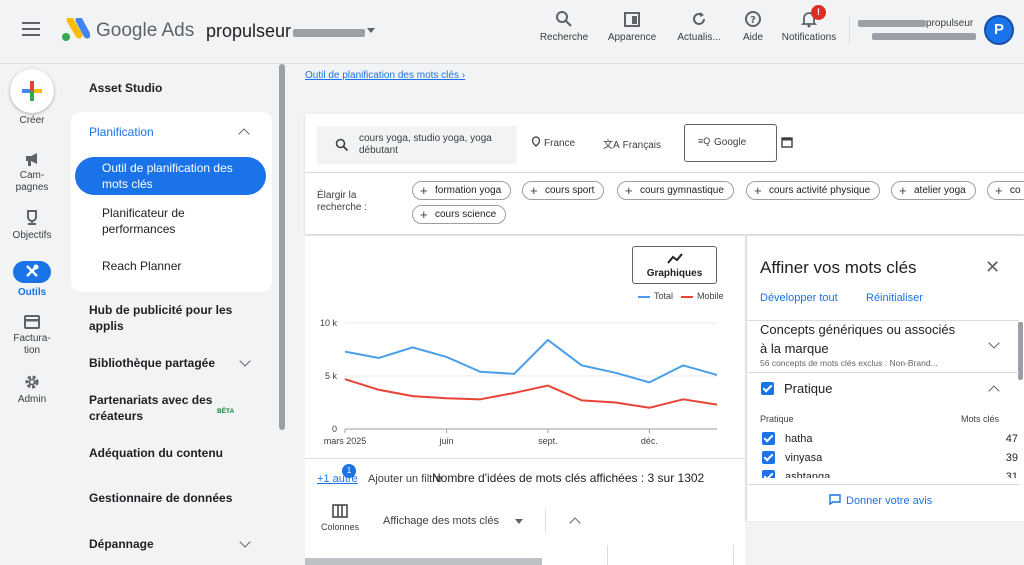 Image resolution: width=1024 pixels, height=565 pixels. What do you see at coordinates (809, 30) in the screenshot?
I see `notifications-button: Notifications` at bounding box center [809, 30].